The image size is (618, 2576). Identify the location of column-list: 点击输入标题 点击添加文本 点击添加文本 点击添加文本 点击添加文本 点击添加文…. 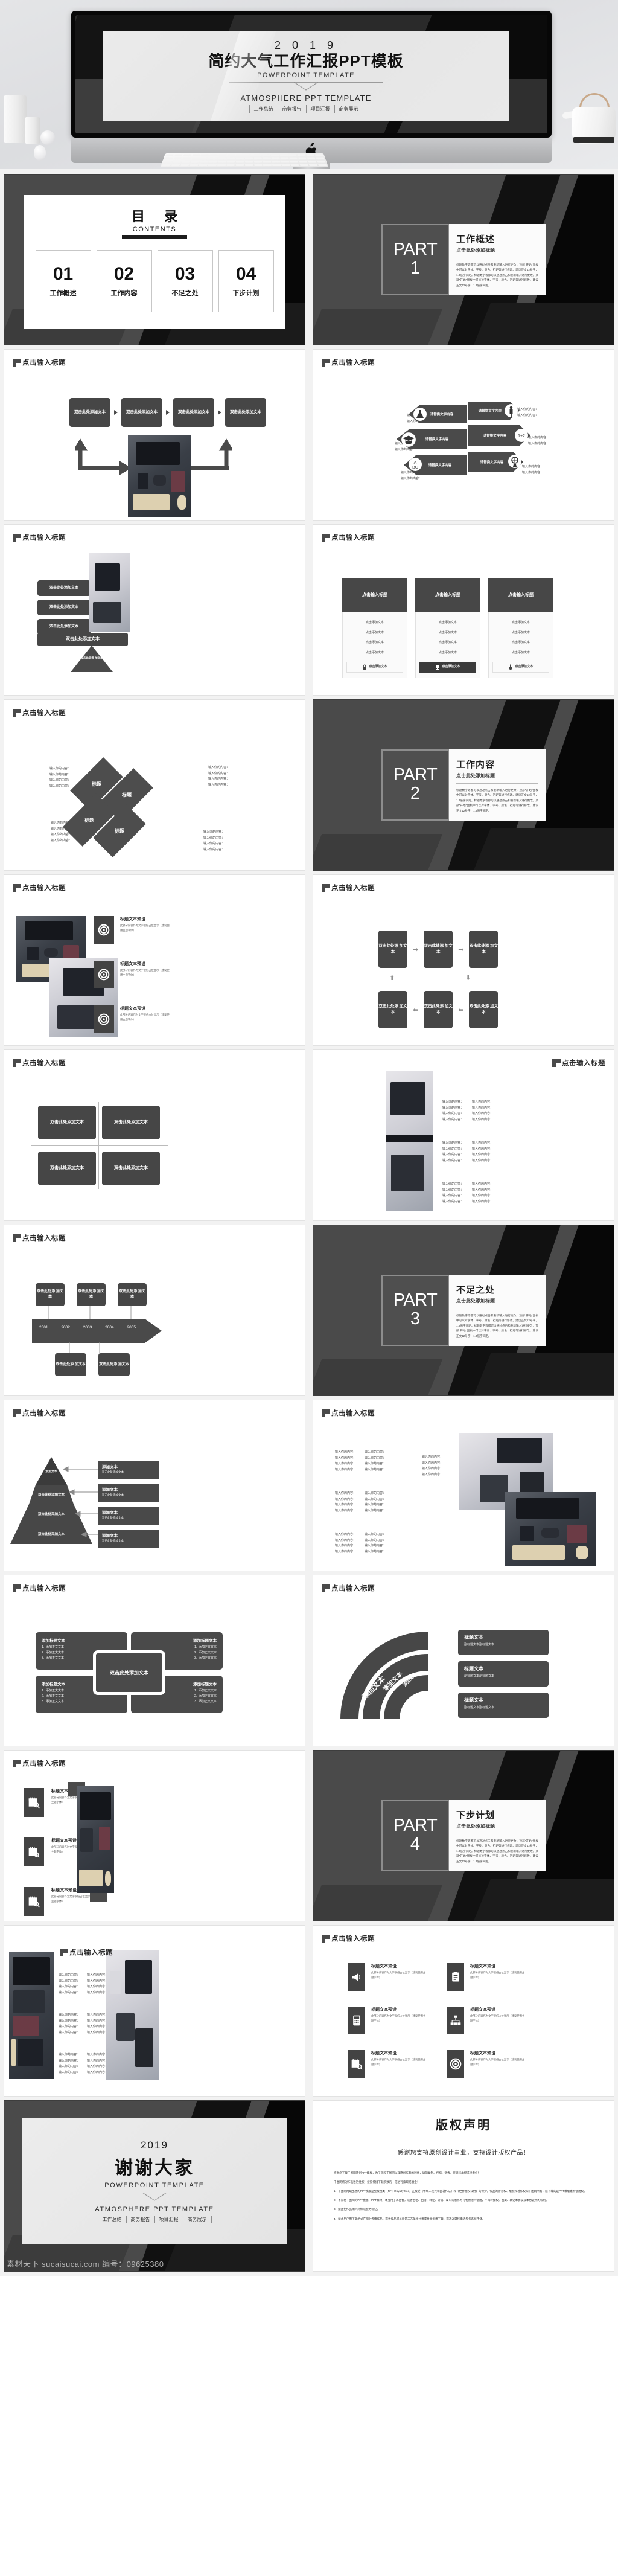
(448, 628).